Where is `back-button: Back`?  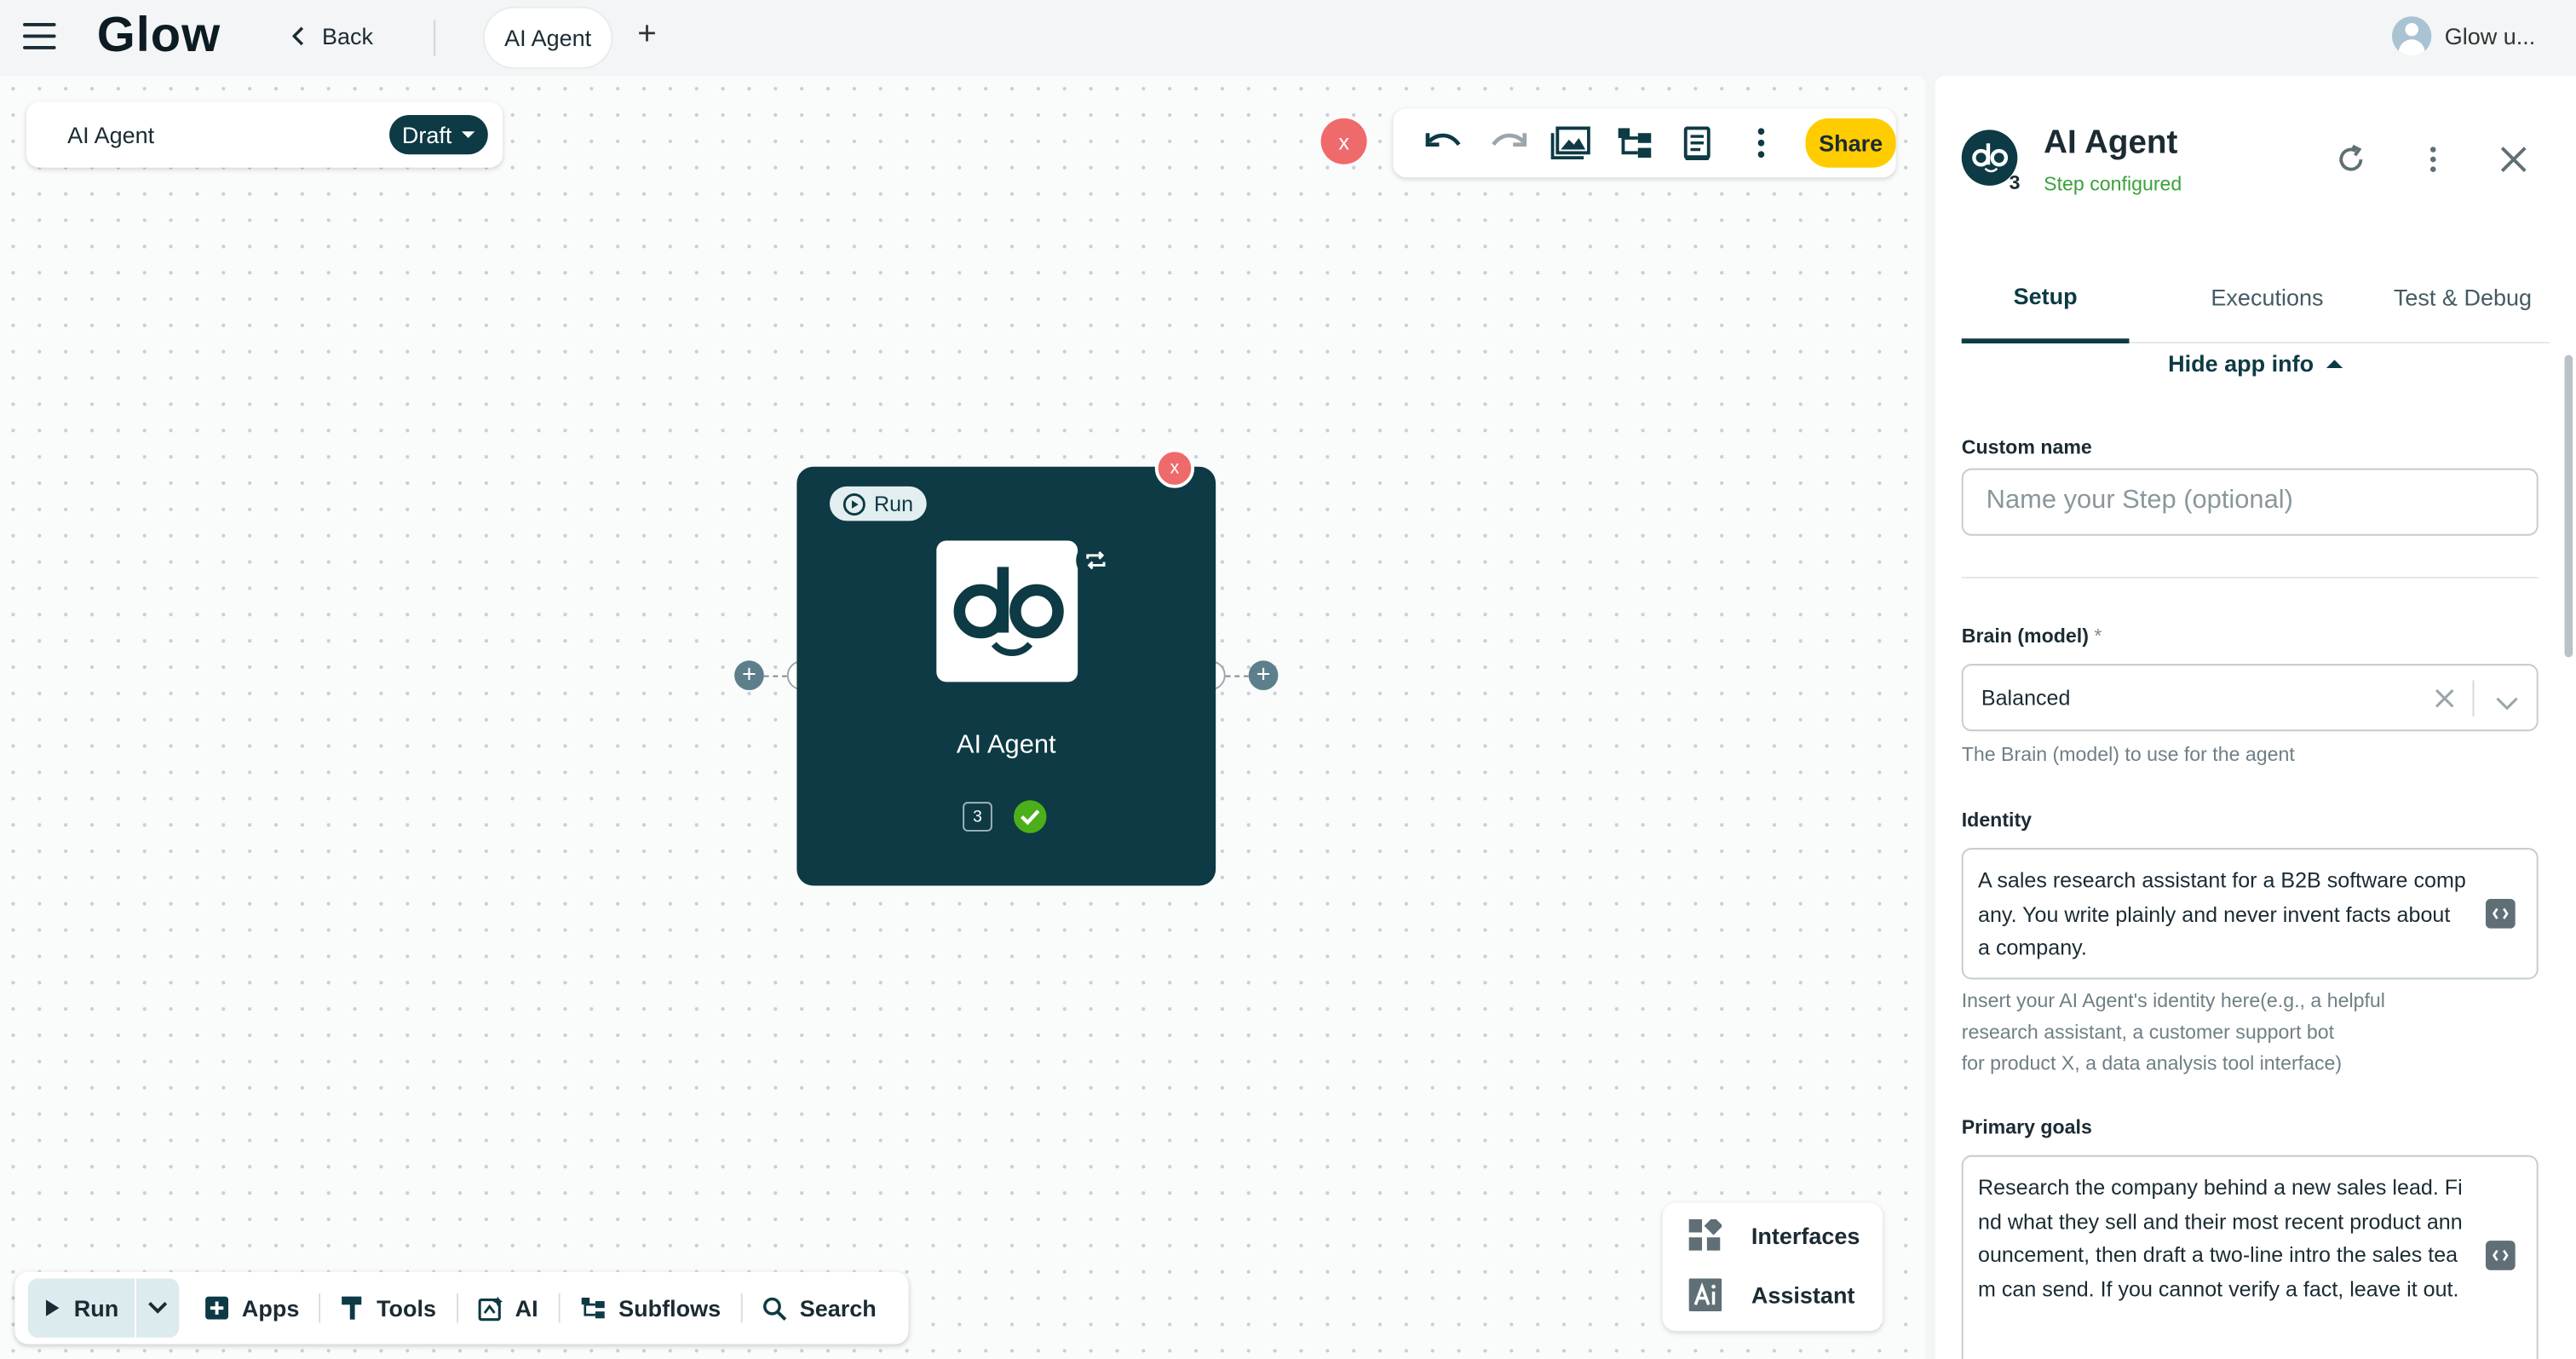
back-button: Back is located at coordinates (332, 36).